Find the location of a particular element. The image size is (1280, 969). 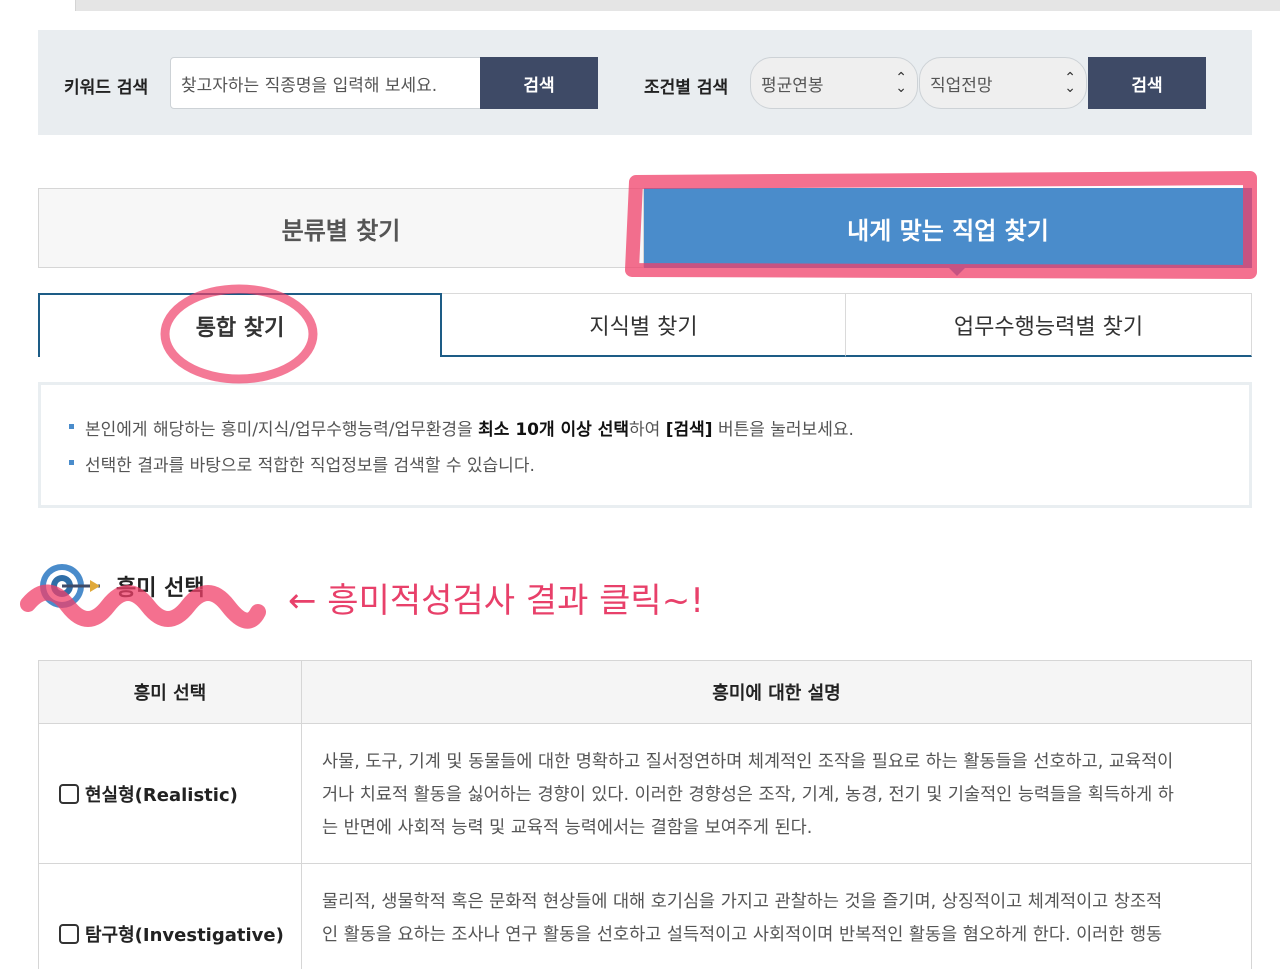

tab-find-my-job: 내게 맞는 직업 찾기 is located at coordinates (948, 232).